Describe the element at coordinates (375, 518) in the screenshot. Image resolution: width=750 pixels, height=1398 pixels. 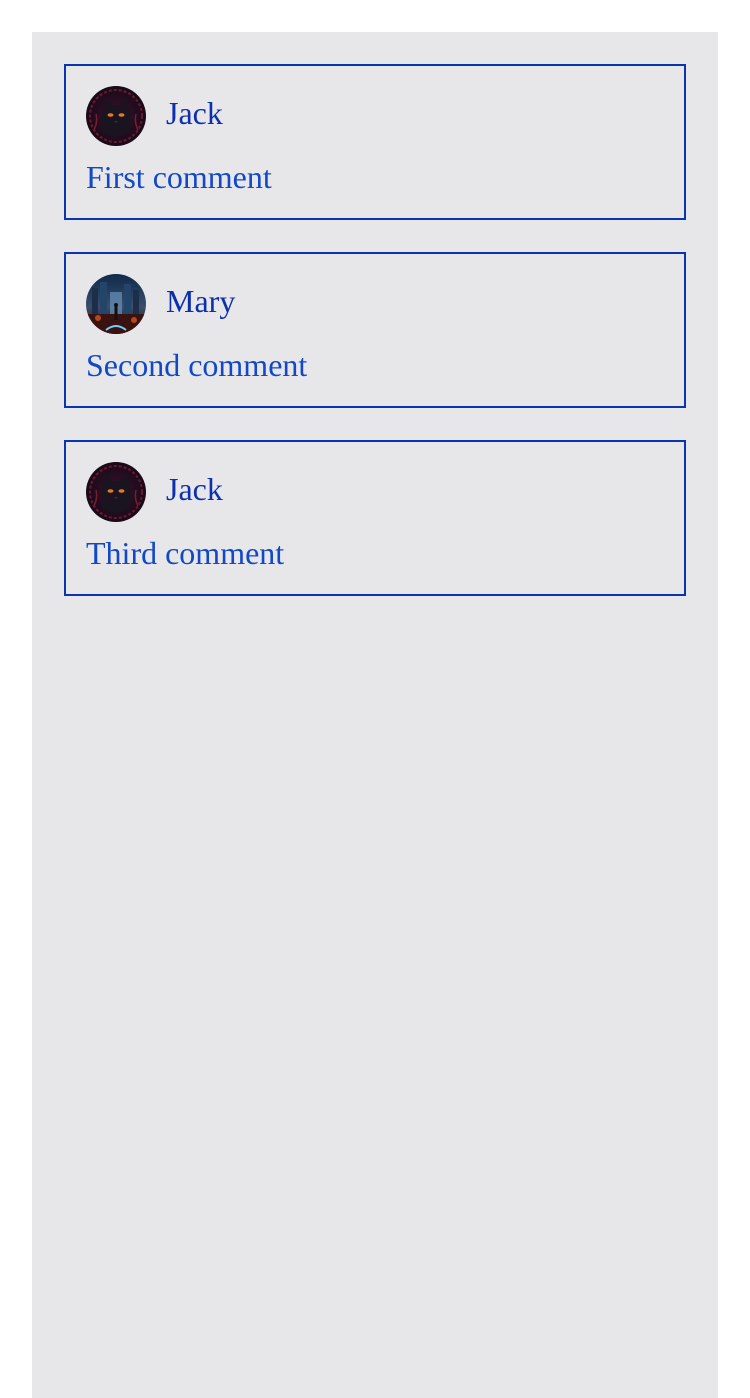
I see `comment-card: Jack Third comment` at that location.